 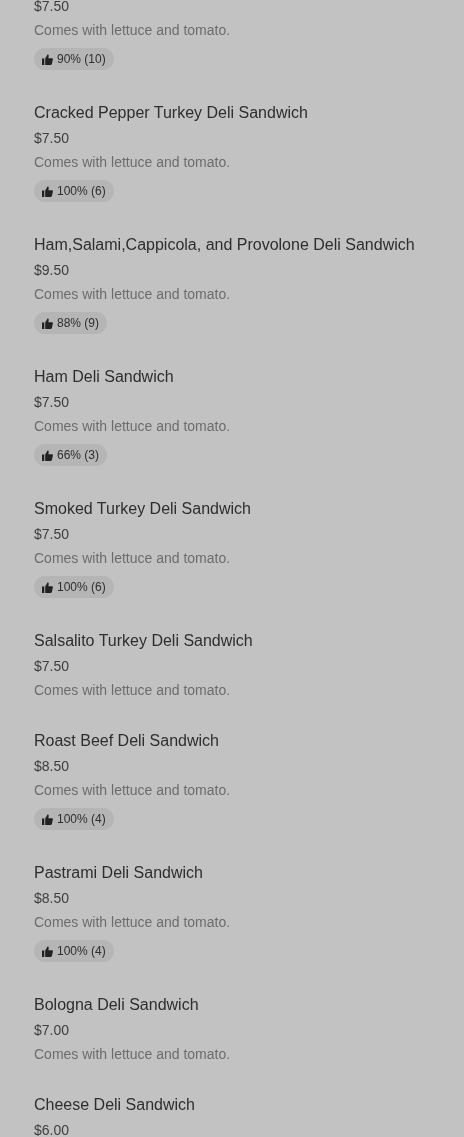 What do you see at coordinates (114, 1105) in the screenshot?
I see `item-name: Cheese Deli Sandwich` at bounding box center [114, 1105].